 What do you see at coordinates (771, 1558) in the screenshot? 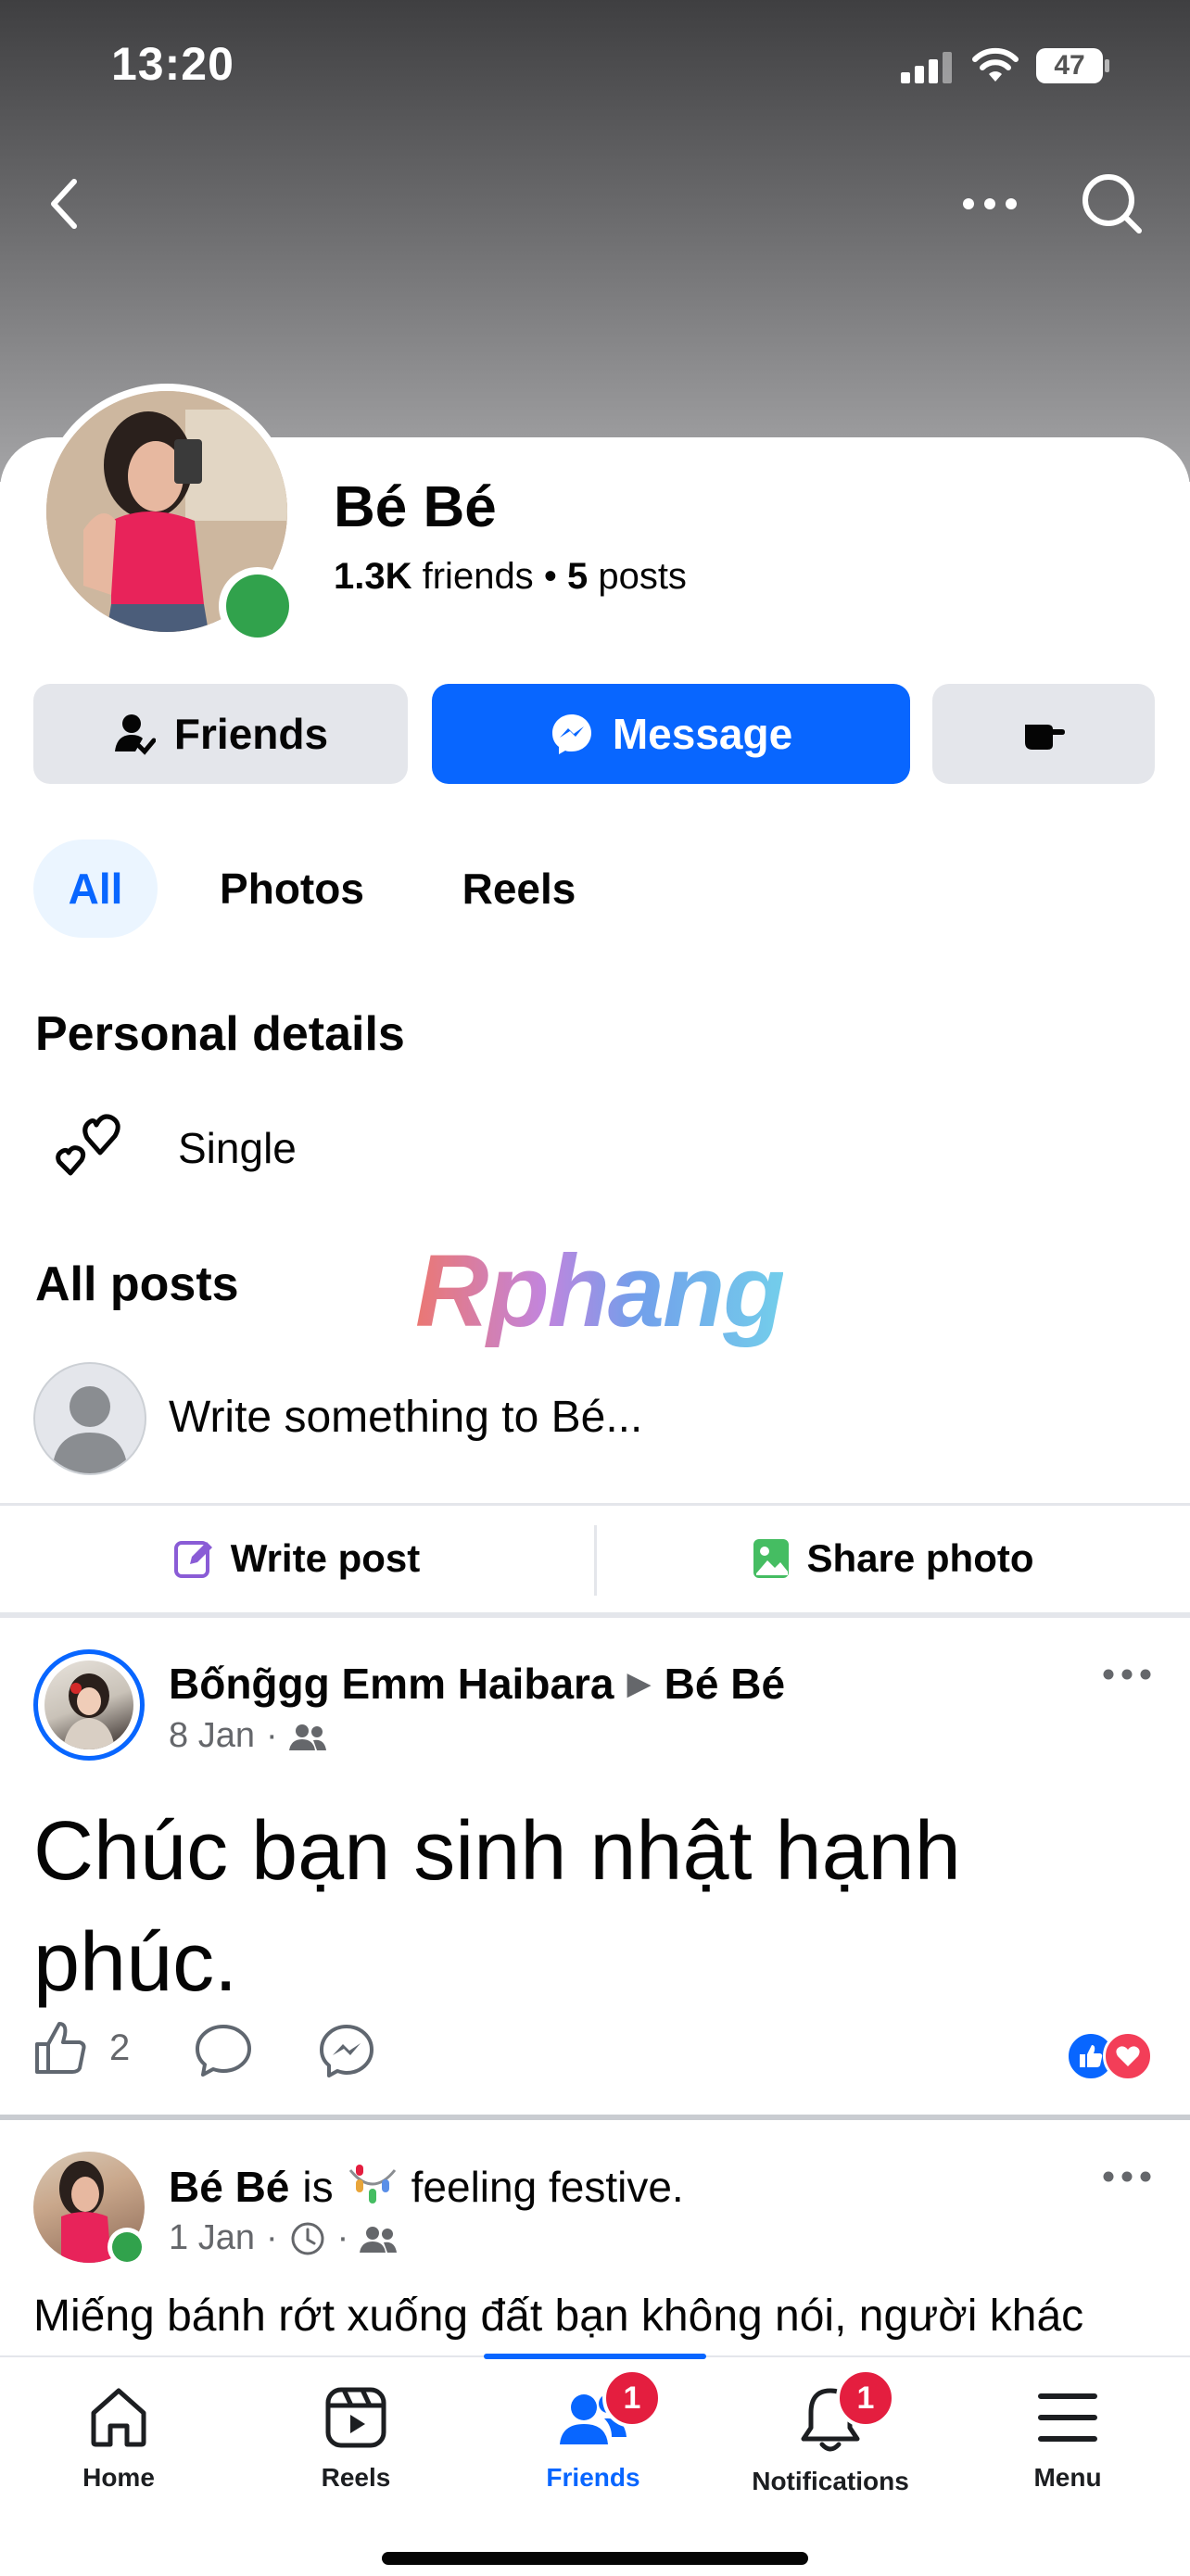
I see `photo-icon` at bounding box center [771, 1558].